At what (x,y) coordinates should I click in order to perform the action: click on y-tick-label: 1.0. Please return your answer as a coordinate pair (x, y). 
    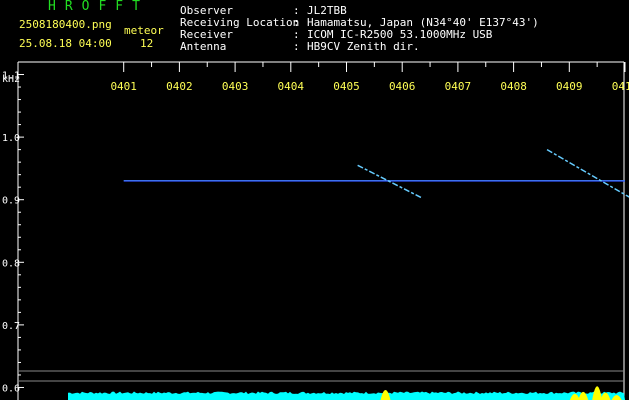
    Looking at the image, I should click on (11, 138).